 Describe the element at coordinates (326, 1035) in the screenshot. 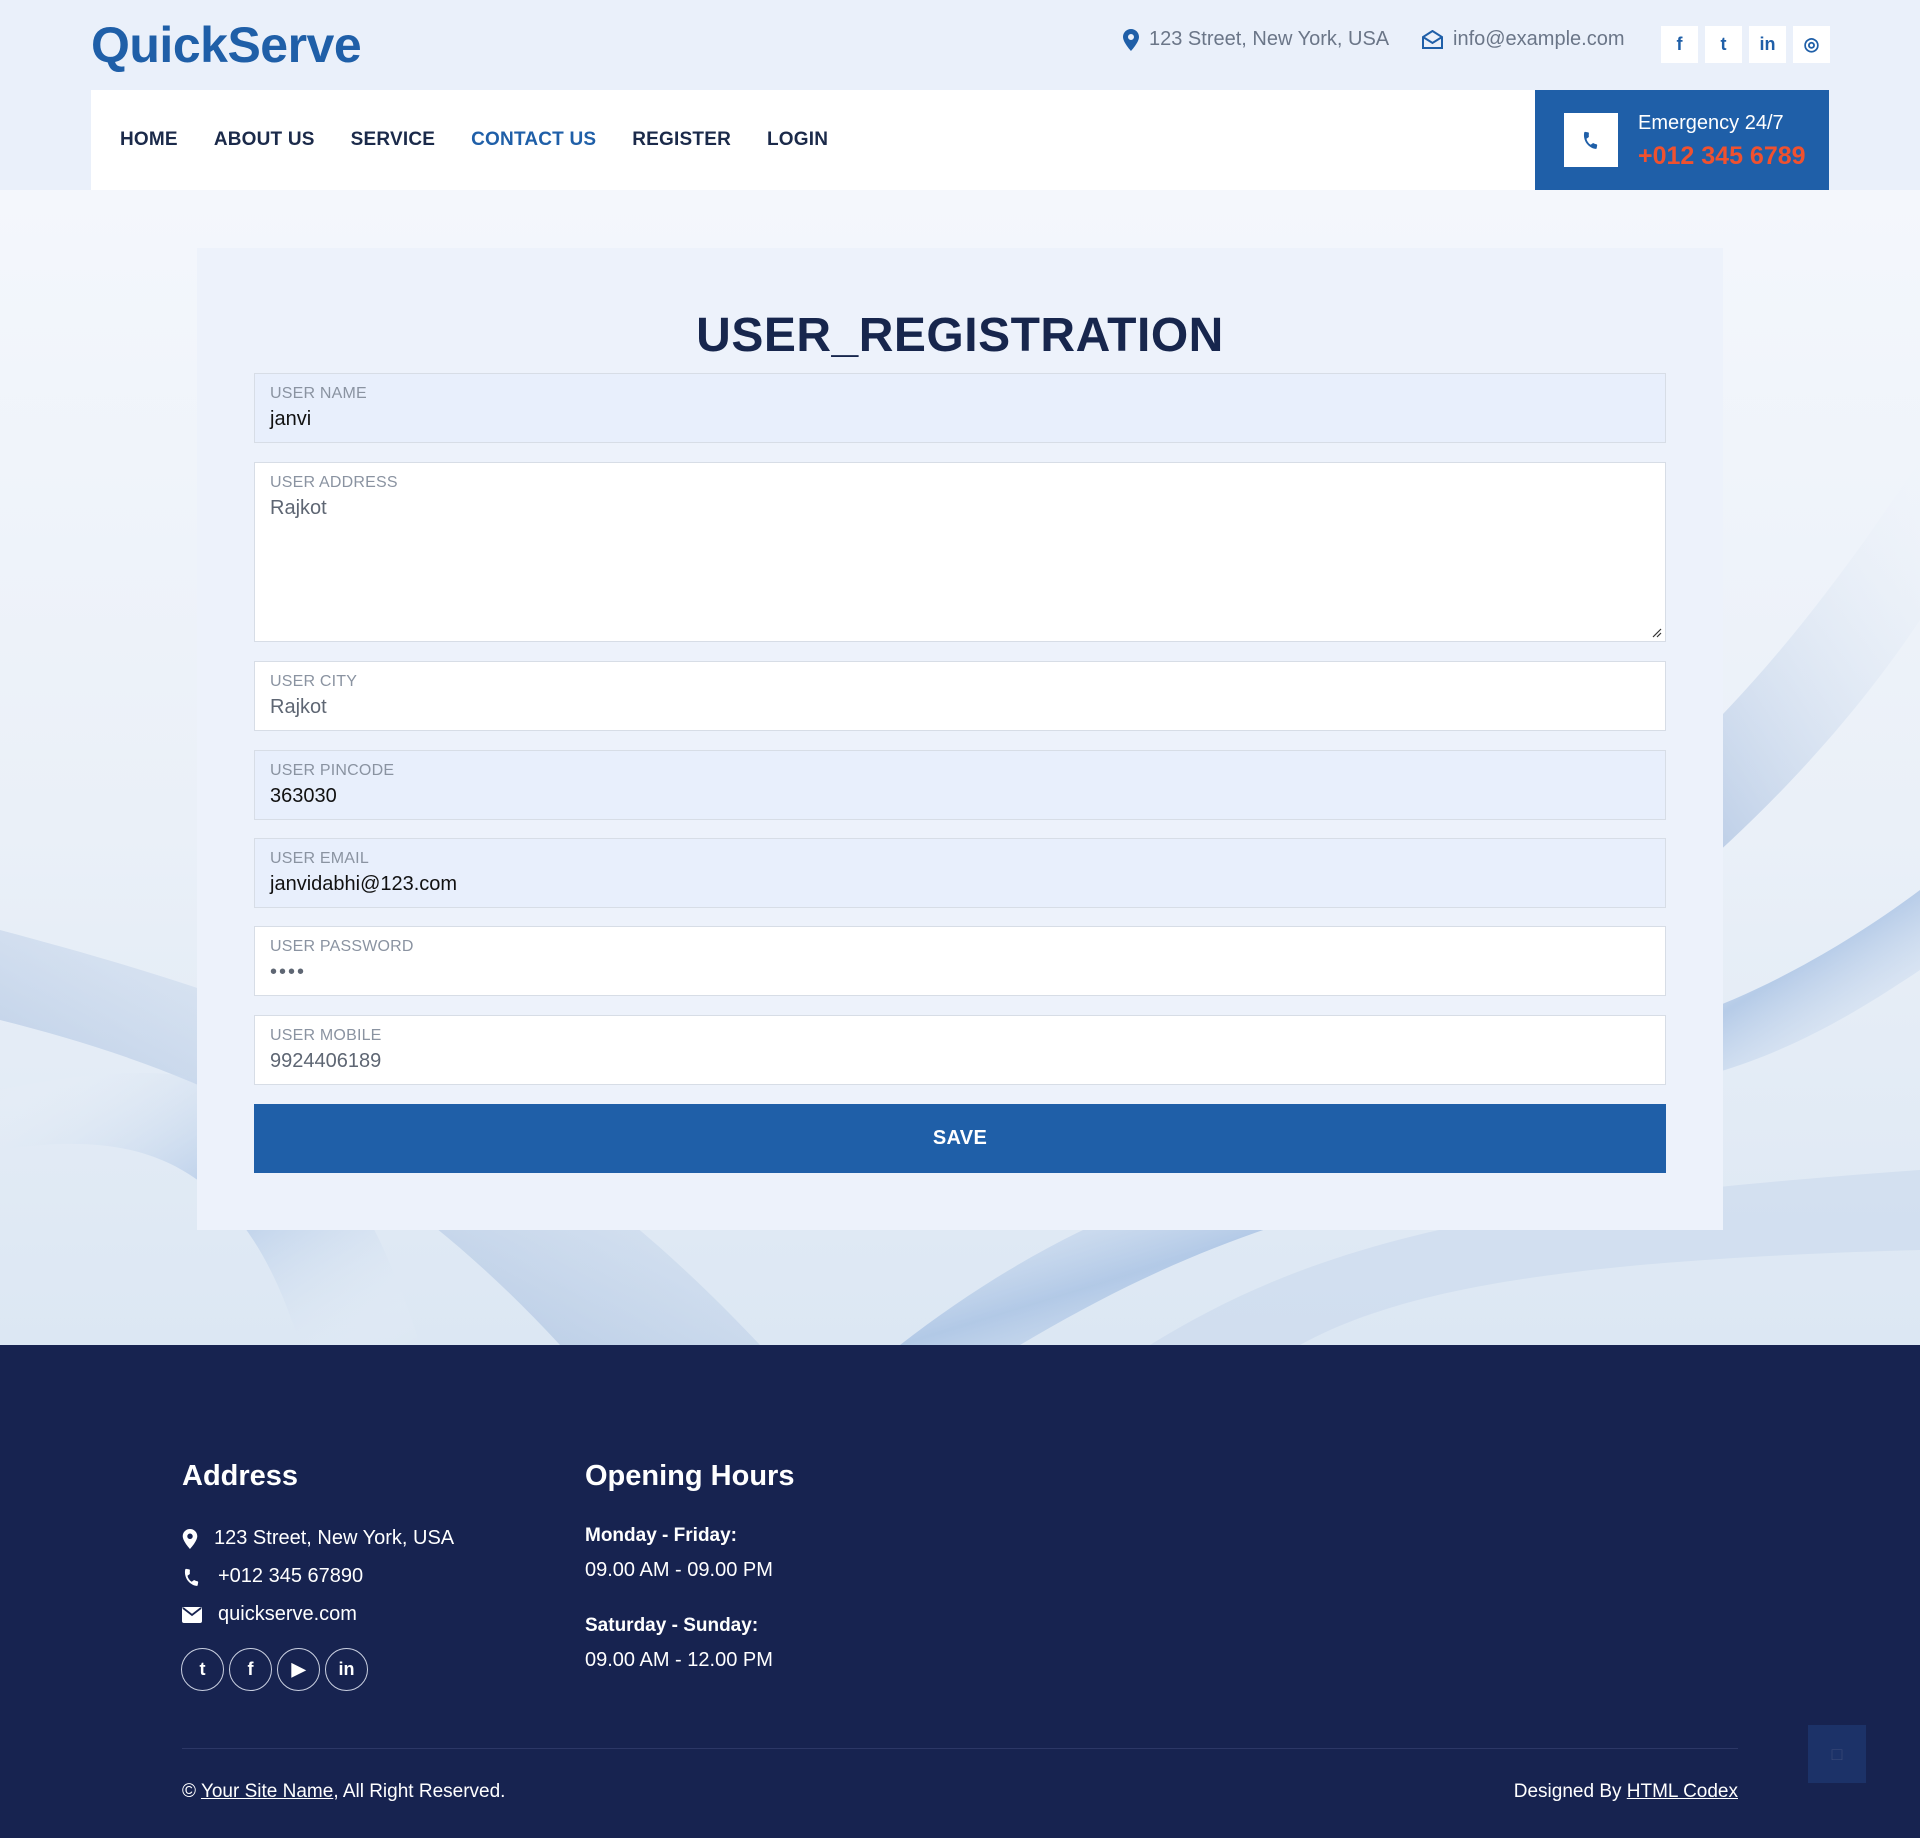

I see `user-mobile-label: USER MOBILE` at that location.